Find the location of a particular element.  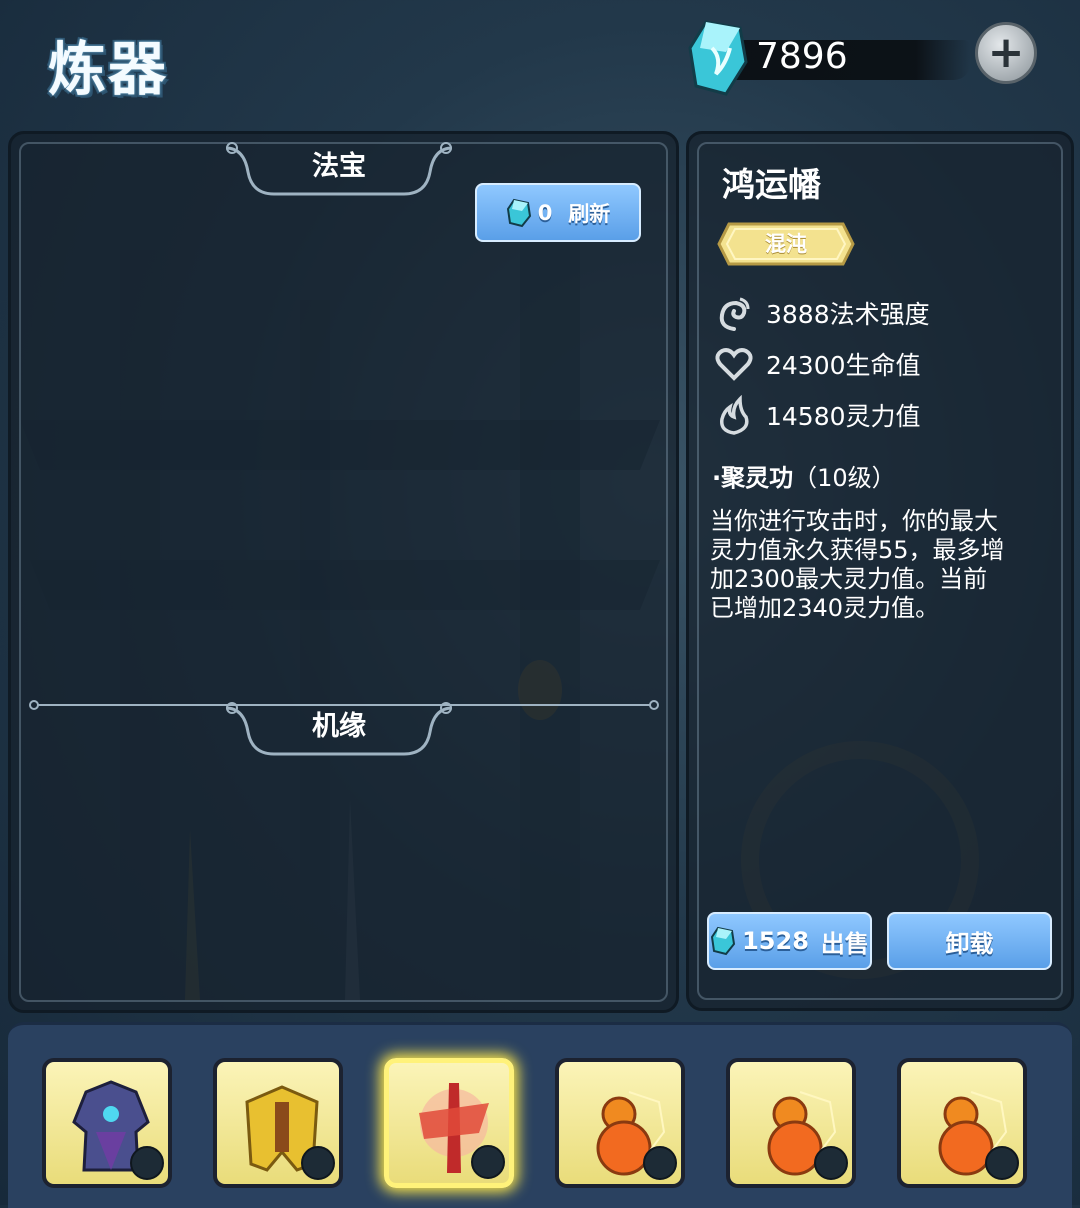

section-tab-treasure: 法宝 is located at coordinates (339, 169).